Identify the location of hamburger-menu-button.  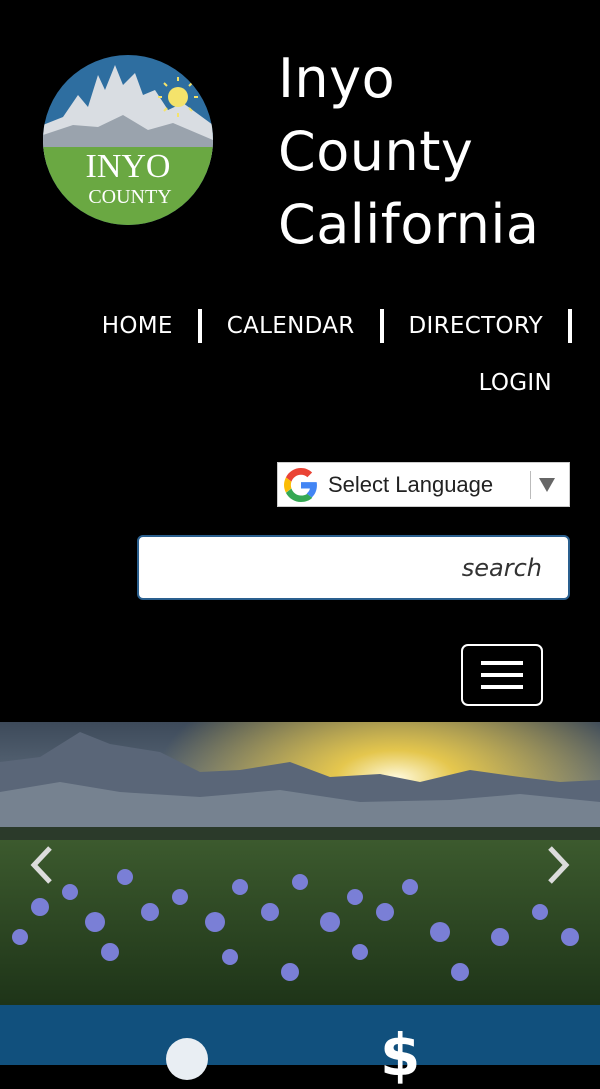
(502, 675).